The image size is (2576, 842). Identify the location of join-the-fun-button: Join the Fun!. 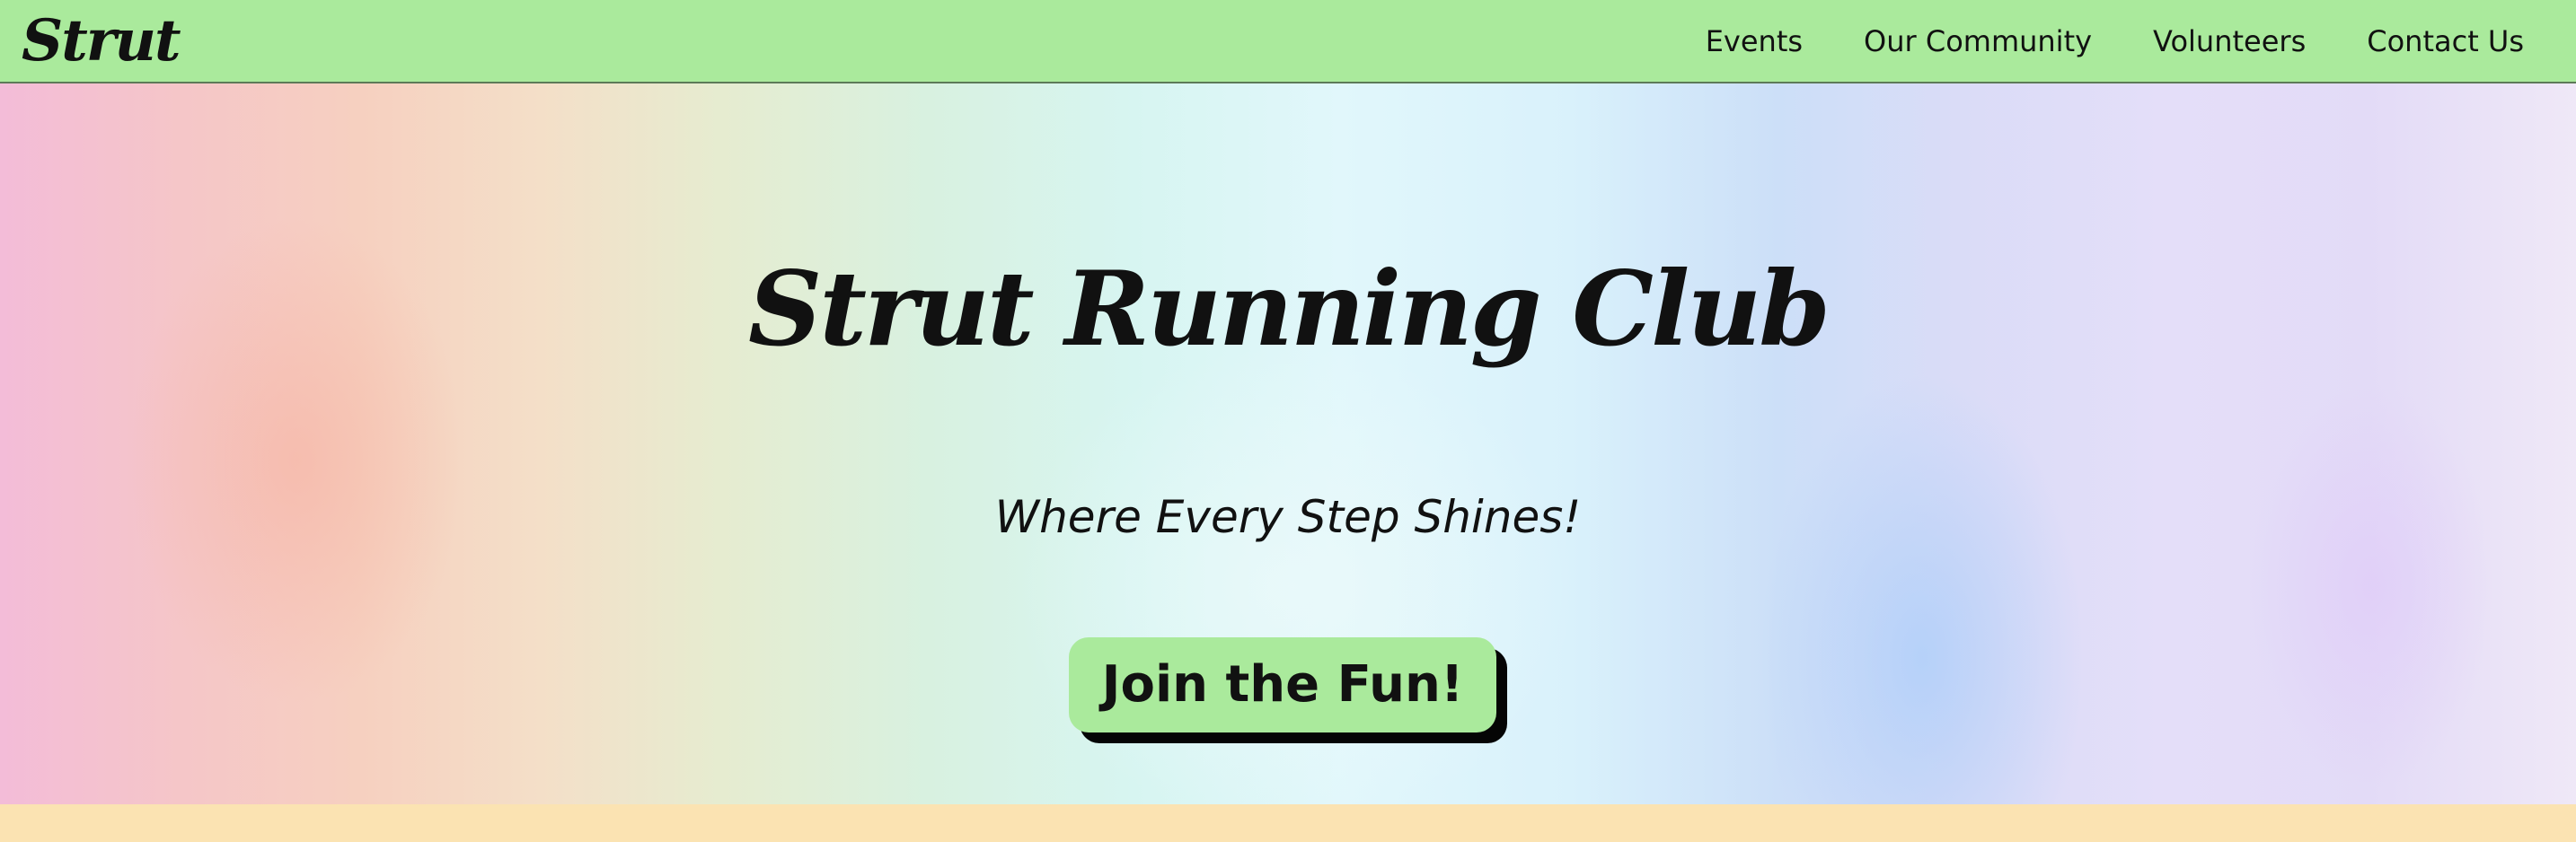
(1282, 684).